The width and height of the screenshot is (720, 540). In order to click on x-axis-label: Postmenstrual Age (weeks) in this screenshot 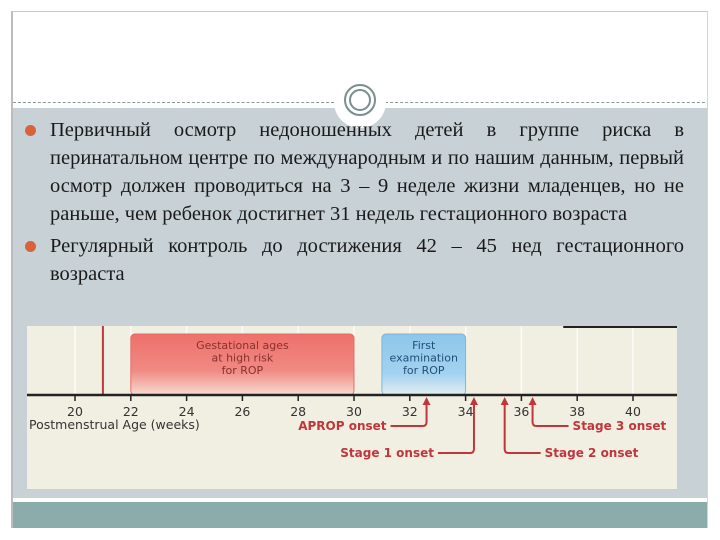, I will do `click(114, 424)`.